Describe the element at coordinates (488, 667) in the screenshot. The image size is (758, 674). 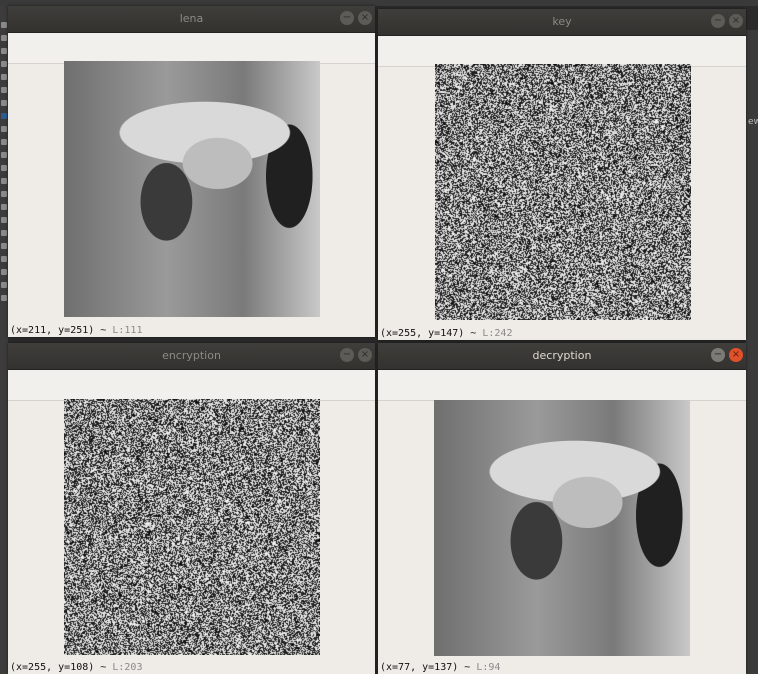
I see `status-luminance: L:94` at that location.